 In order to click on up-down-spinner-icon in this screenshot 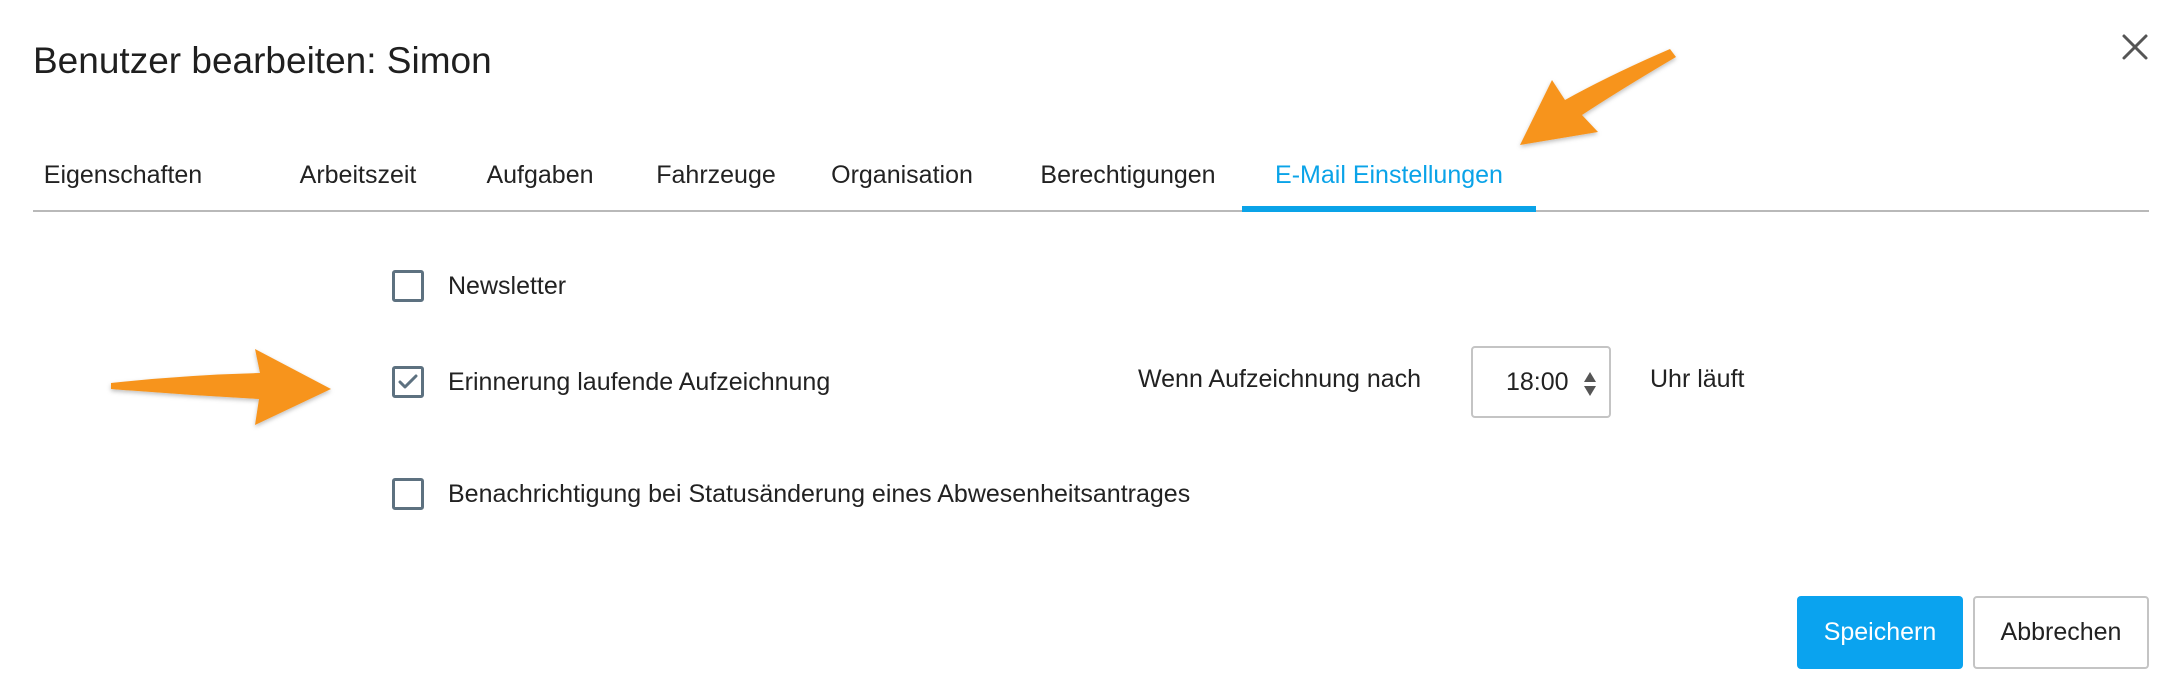, I will do `click(1590, 384)`.